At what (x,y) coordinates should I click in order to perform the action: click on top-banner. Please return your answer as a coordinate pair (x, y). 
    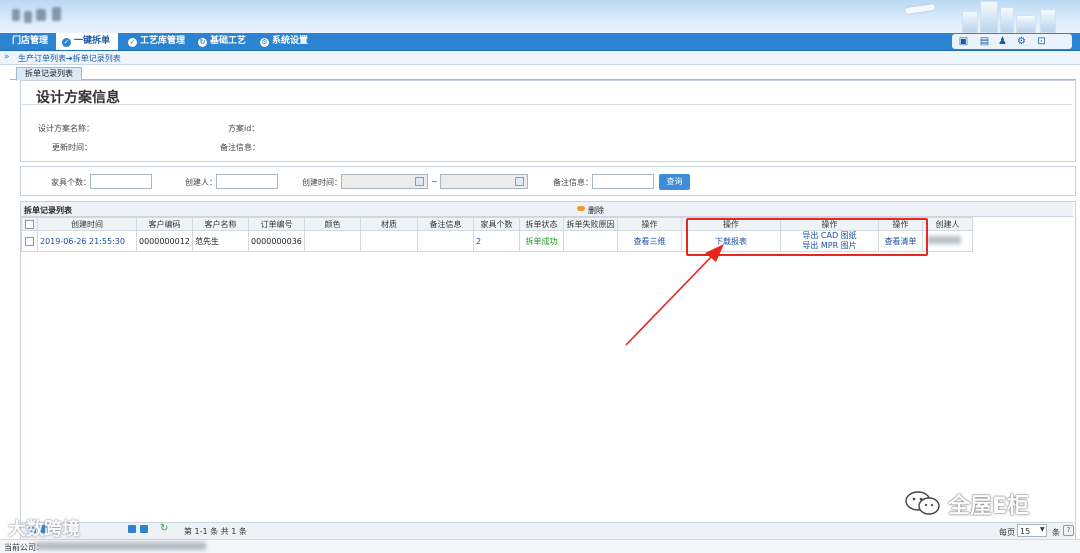
    Looking at the image, I should click on (540, 16).